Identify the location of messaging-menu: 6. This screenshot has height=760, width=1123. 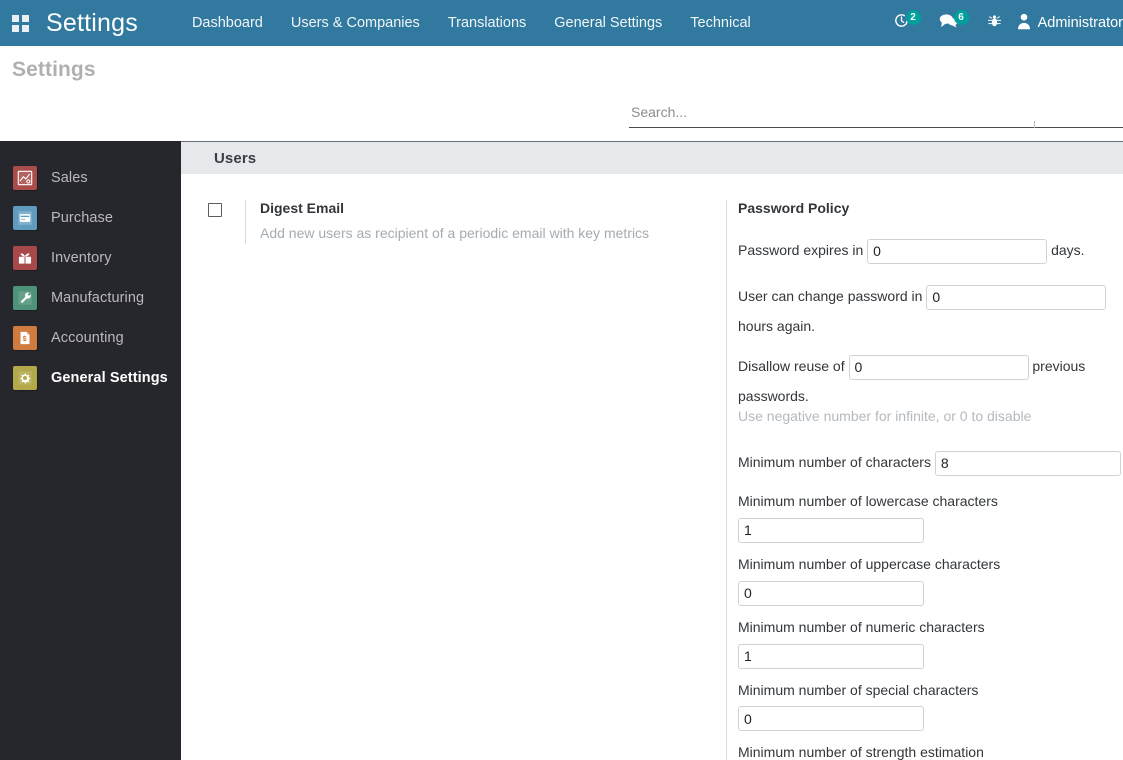
(954, 23).